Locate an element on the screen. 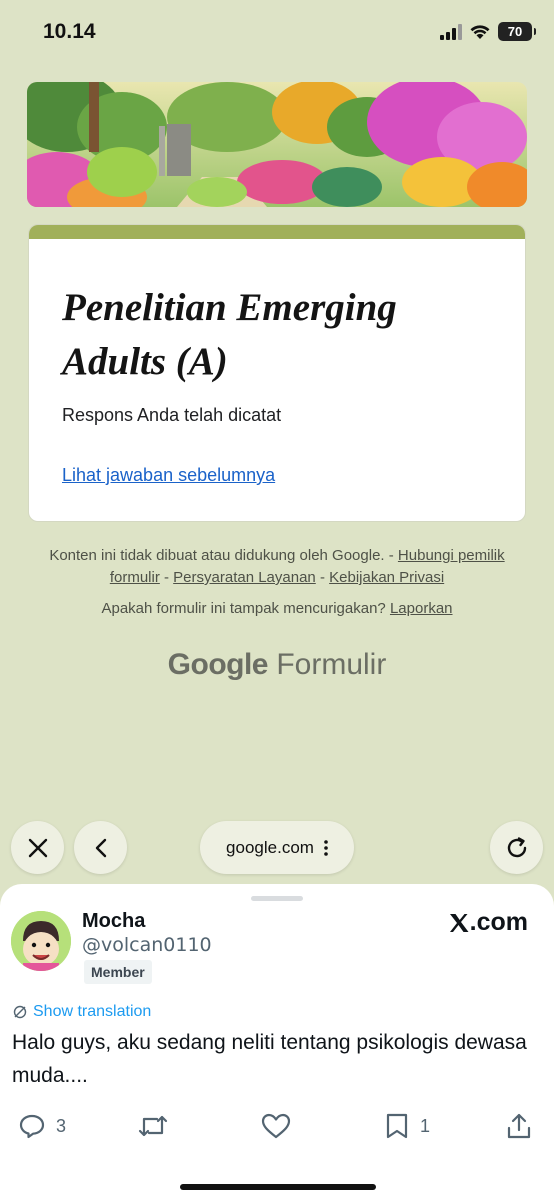 This screenshot has width=554, height=1200. forms-wordmark: Formulir is located at coordinates (331, 664).